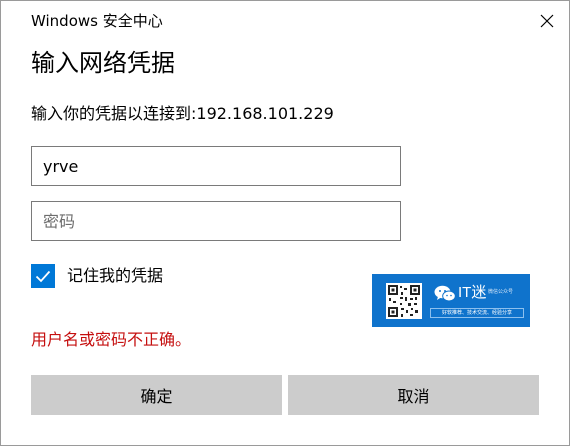  I want to click on remember-credentials: 记住我的凭据, so click(97, 276).